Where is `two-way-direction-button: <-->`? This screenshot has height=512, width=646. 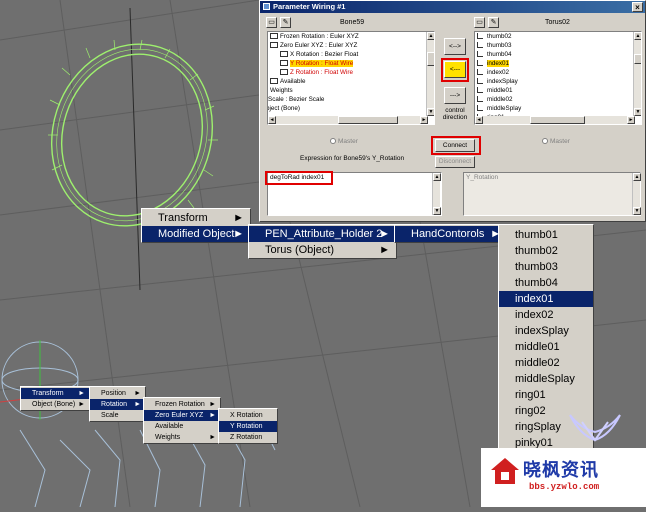 two-way-direction-button: <--> is located at coordinates (455, 46).